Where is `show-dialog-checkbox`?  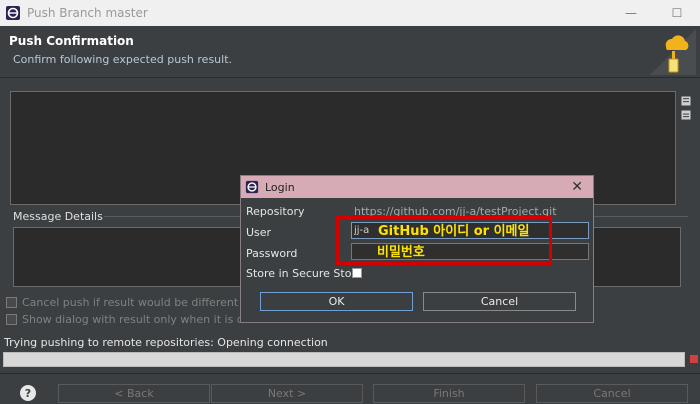 show-dialog-checkbox is located at coordinates (11, 319).